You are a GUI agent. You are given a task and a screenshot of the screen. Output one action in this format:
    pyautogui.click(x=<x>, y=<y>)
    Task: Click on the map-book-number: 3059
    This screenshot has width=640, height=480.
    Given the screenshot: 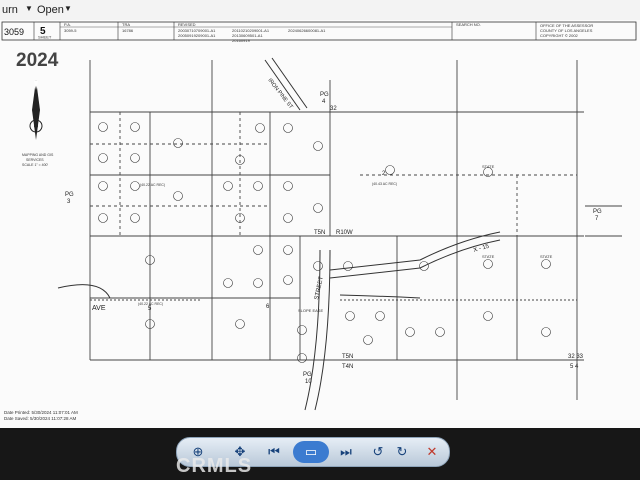 What is the action you would take?
    pyautogui.click(x=14, y=32)
    